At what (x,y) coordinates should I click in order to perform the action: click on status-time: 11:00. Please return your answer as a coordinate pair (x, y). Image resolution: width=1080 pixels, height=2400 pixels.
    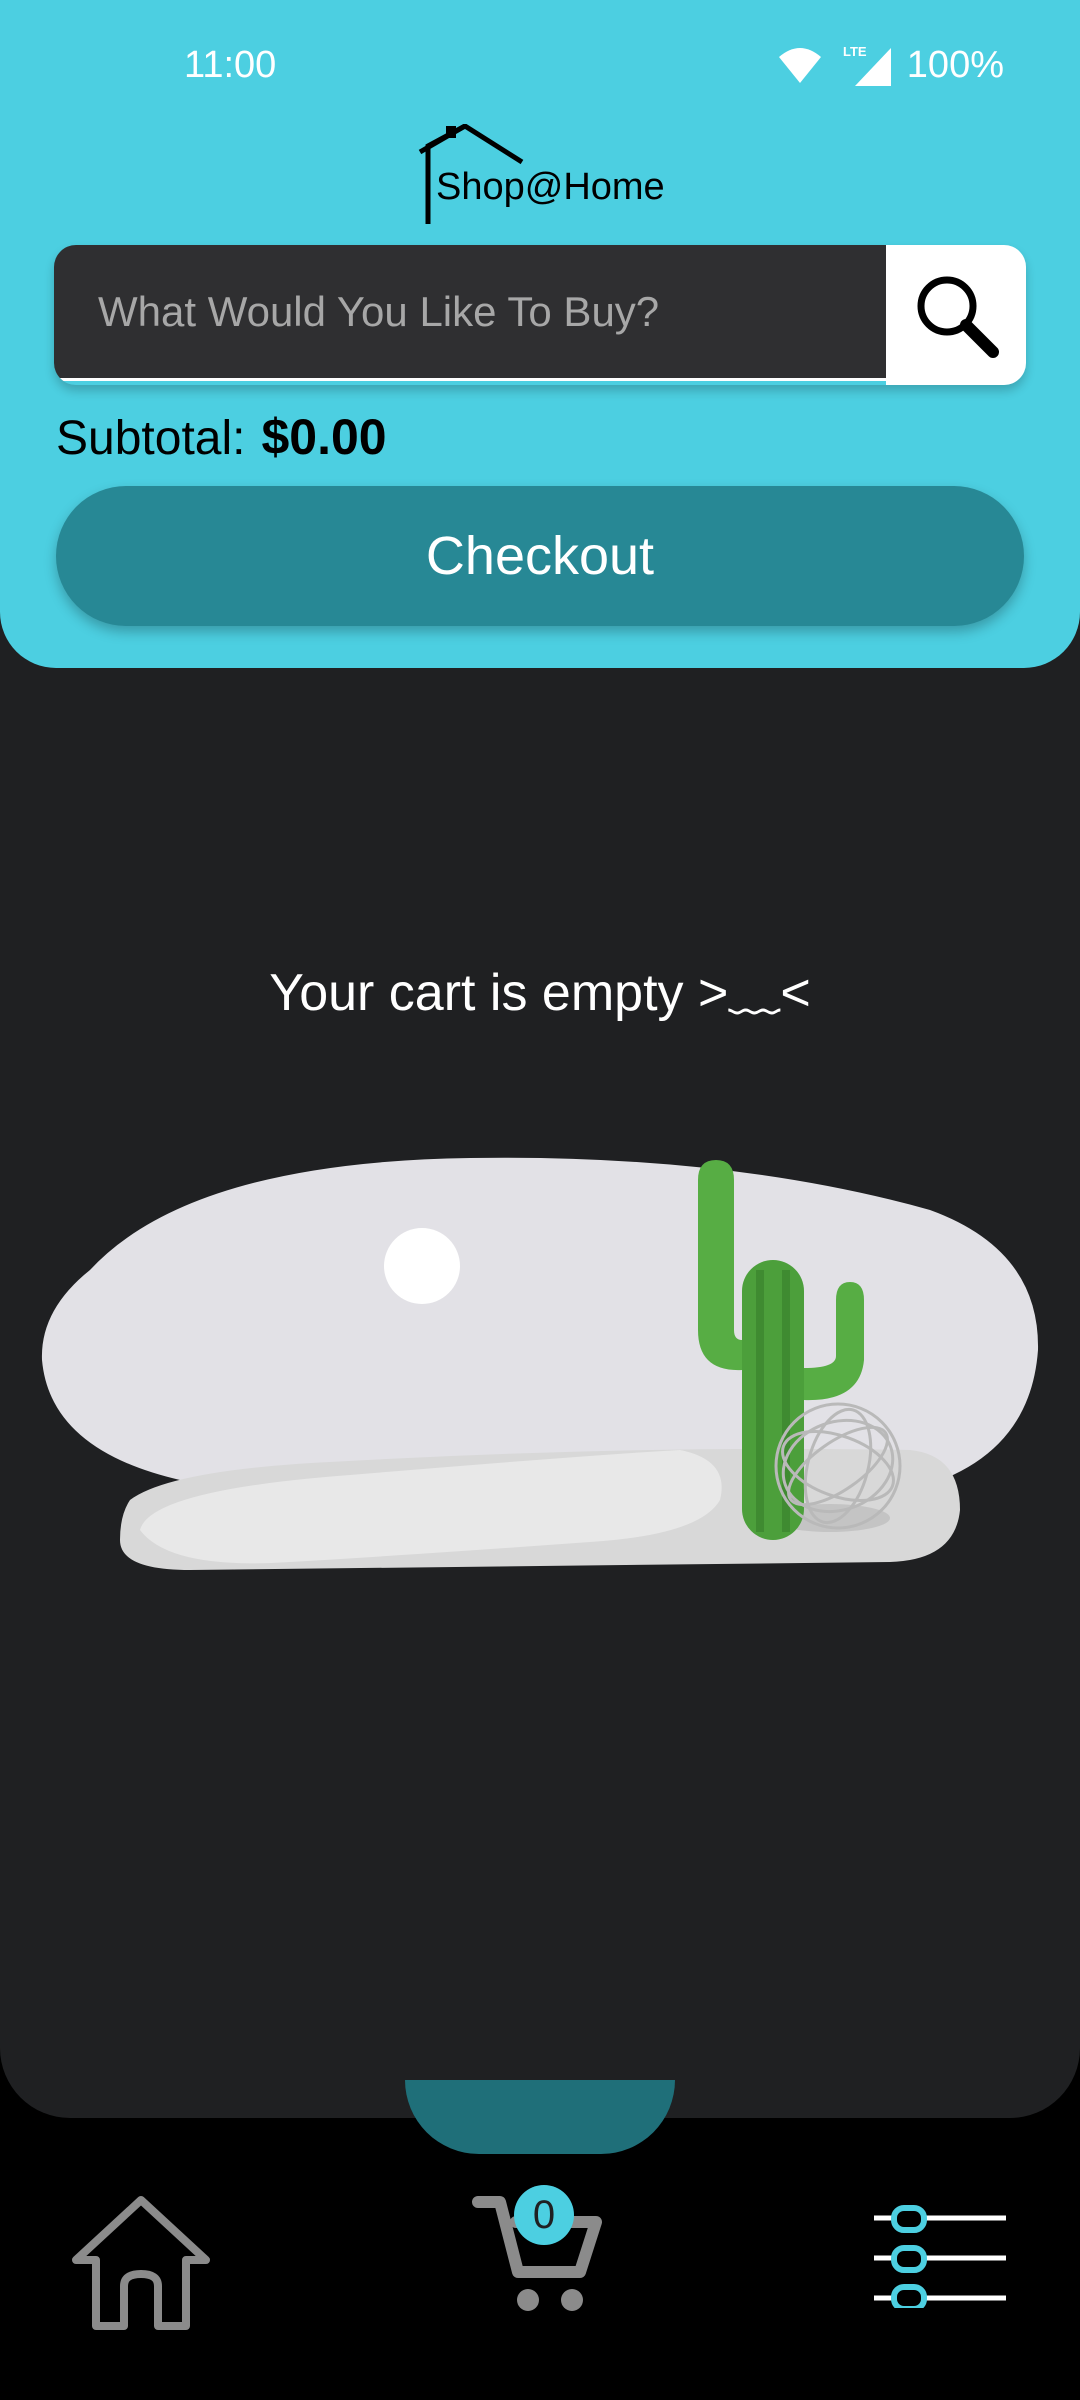
    Looking at the image, I should click on (230, 65).